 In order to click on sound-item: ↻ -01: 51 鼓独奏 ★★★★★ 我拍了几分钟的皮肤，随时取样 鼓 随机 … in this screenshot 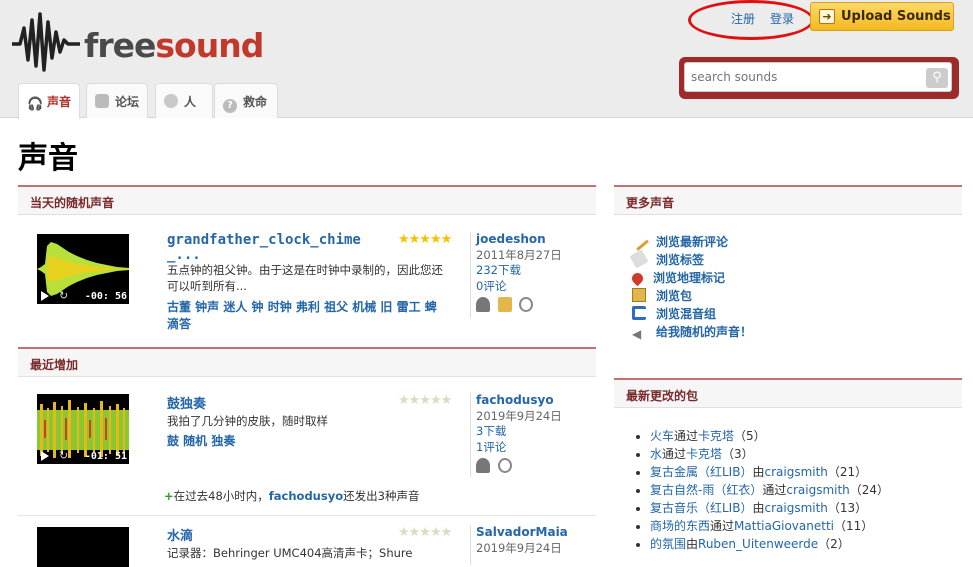, I will do `click(307, 443)`.